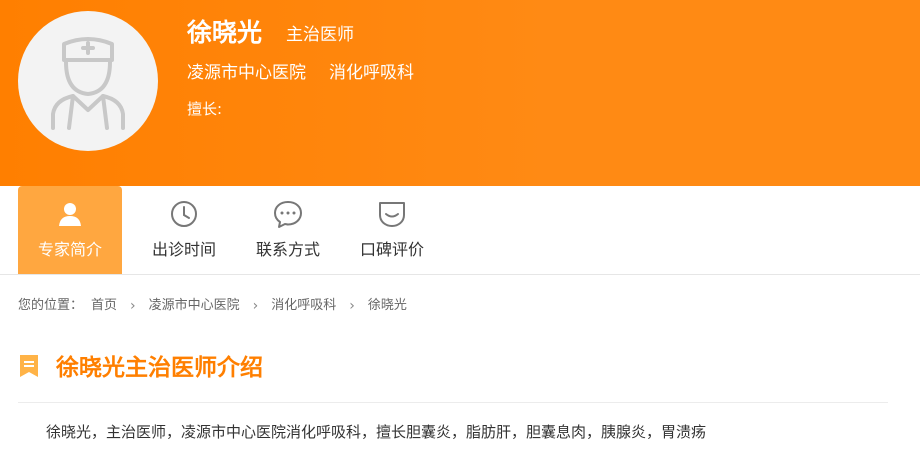 The image size is (920, 470). Describe the element at coordinates (288, 214) in the screenshot. I see `chat-icon` at that location.